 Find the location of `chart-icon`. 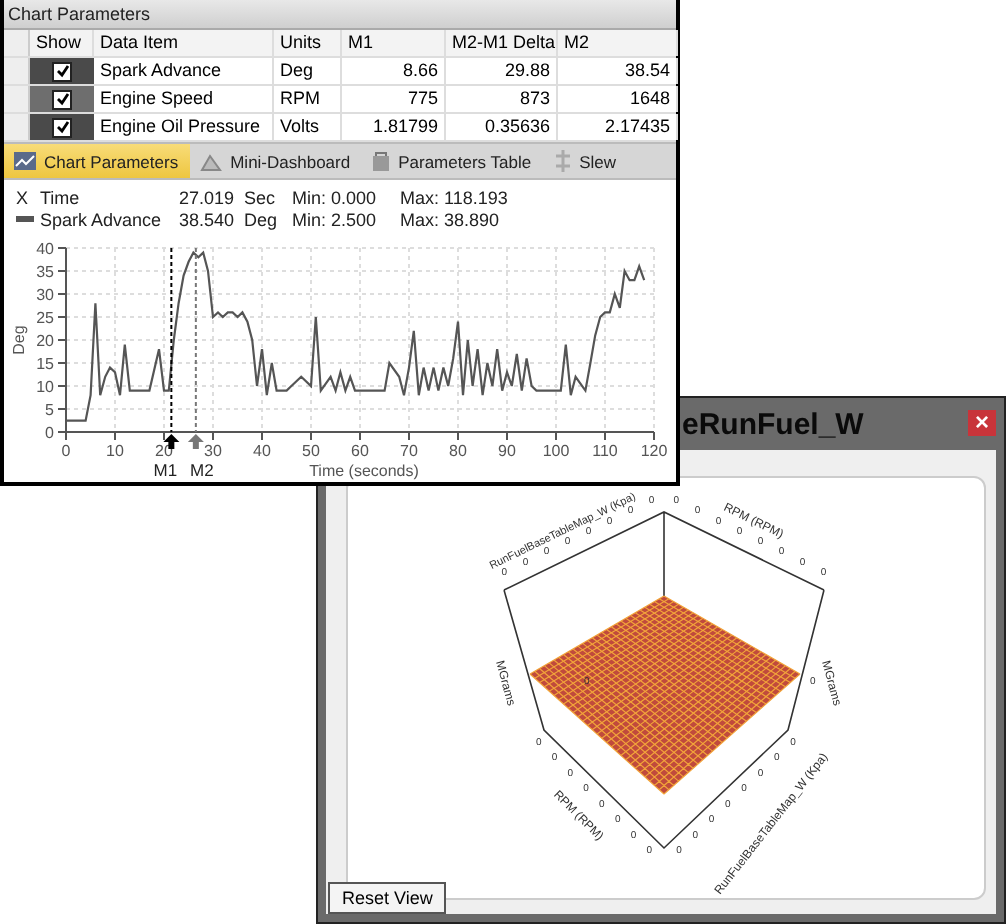

chart-icon is located at coordinates (25, 161).